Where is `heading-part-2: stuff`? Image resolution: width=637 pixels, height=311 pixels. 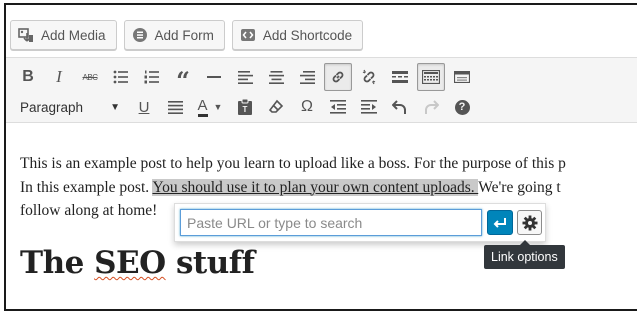 heading-part-2: stuff is located at coordinates (210, 263).